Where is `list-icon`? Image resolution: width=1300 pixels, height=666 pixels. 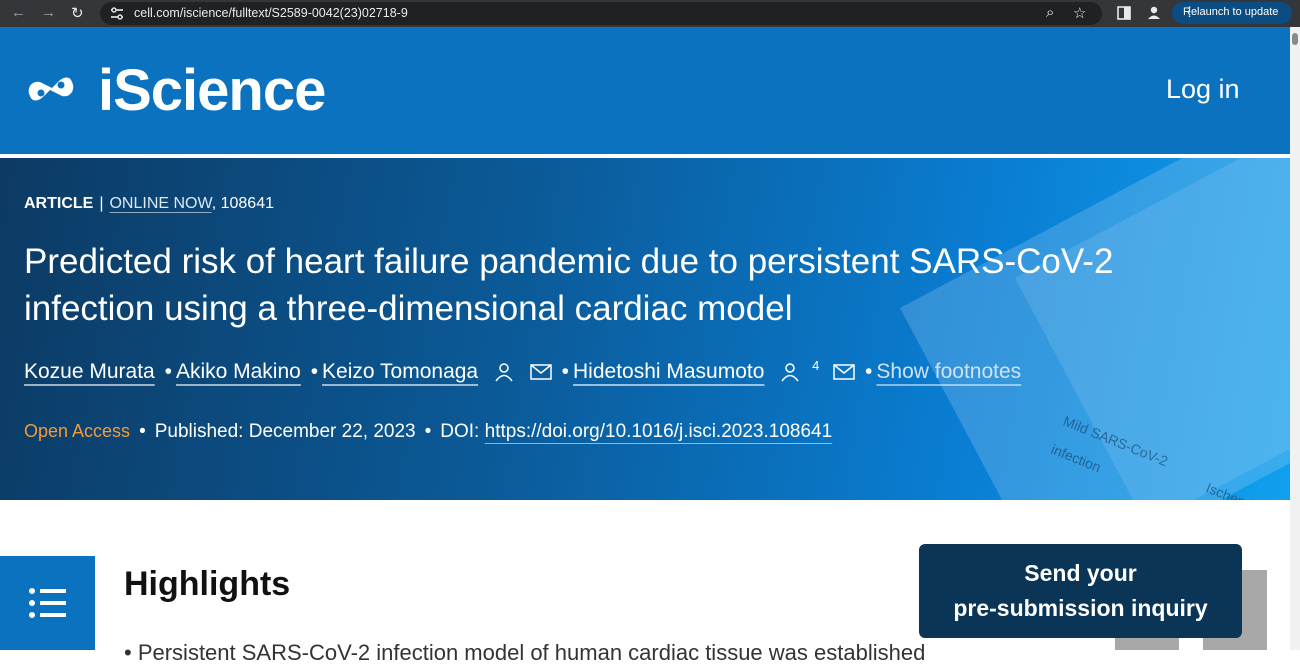
list-icon is located at coordinates (47, 603).